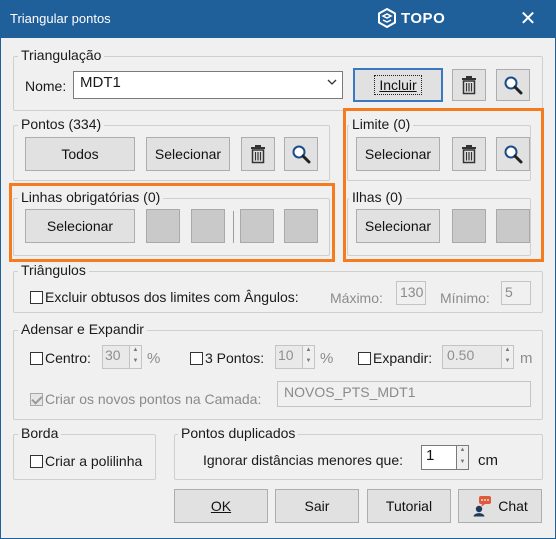  I want to click on min-label: Mínimo:, so click(465, 298).